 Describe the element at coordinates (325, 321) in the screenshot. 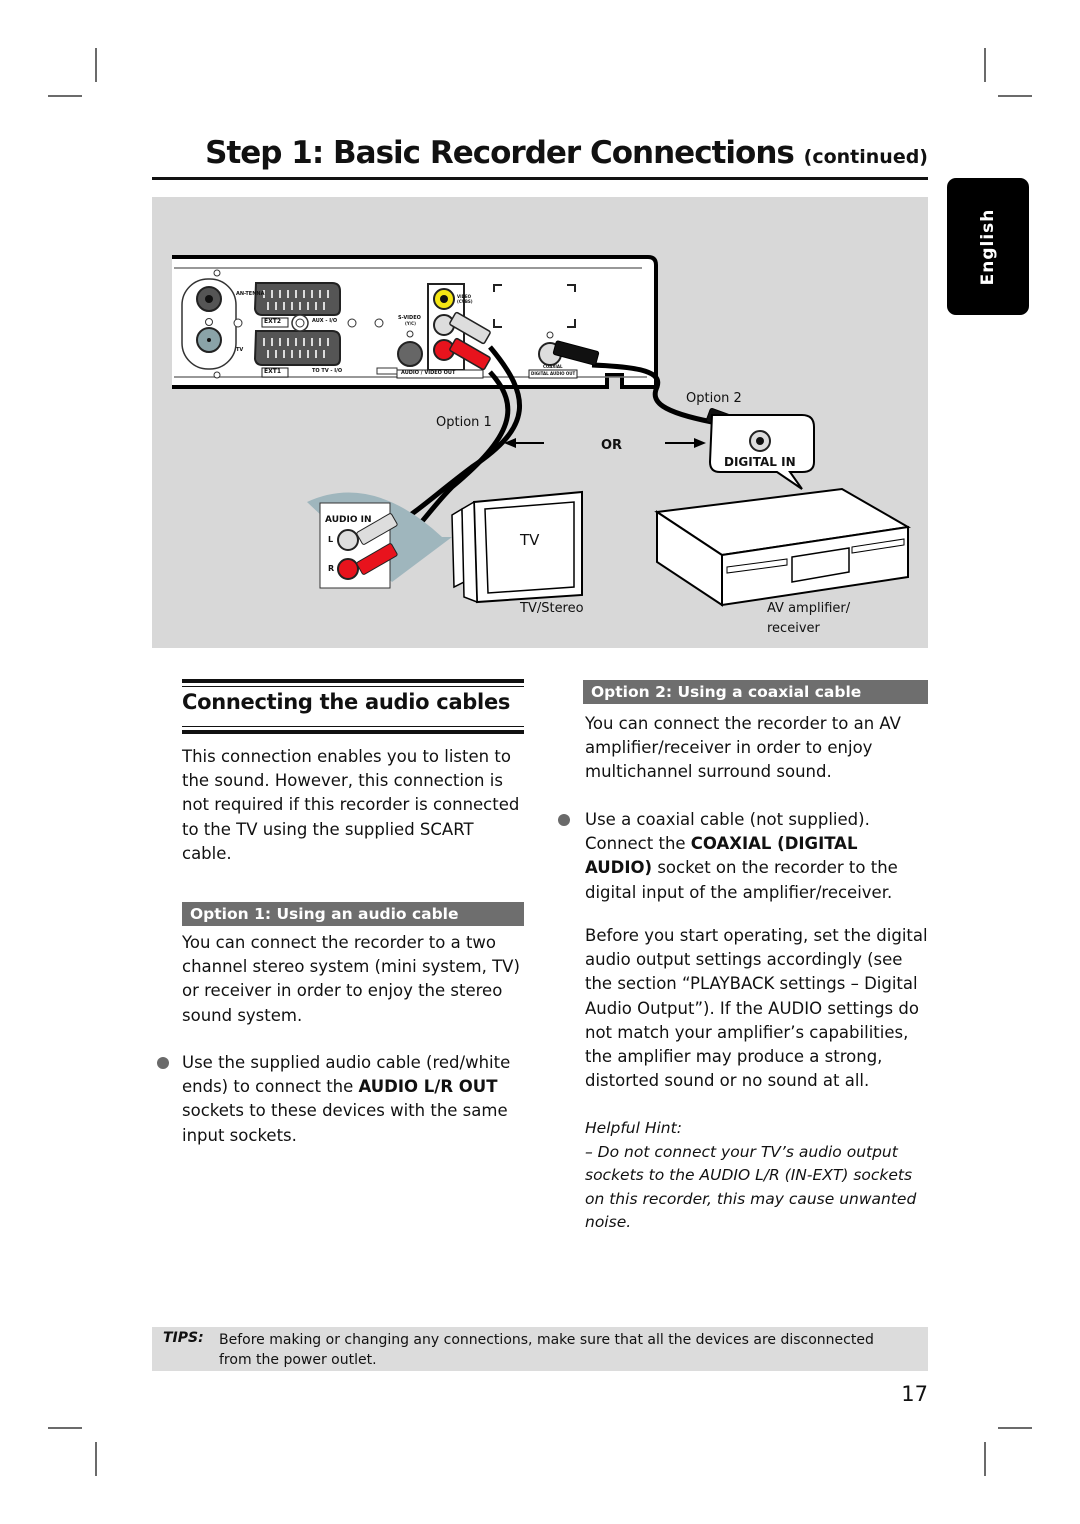

I see `aux-io-label: AUX - I/O` at that location.